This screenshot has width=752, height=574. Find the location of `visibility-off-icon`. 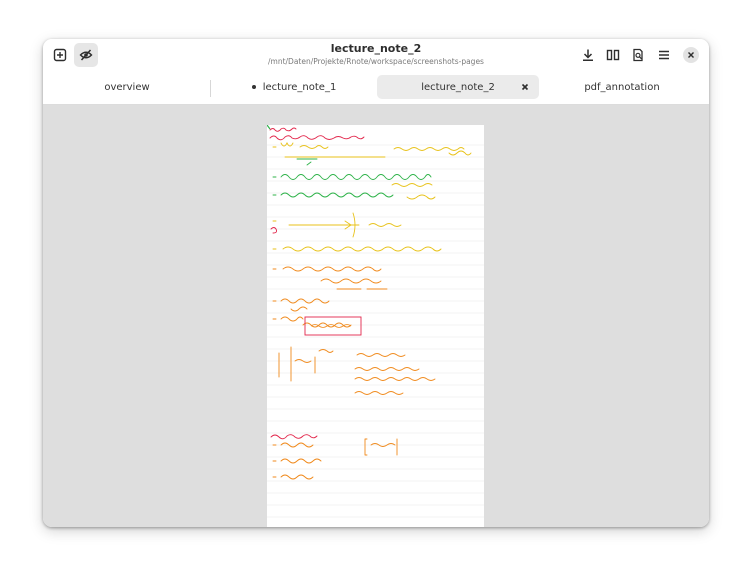

visibility-off-icon is located at coordinates (86, 55).